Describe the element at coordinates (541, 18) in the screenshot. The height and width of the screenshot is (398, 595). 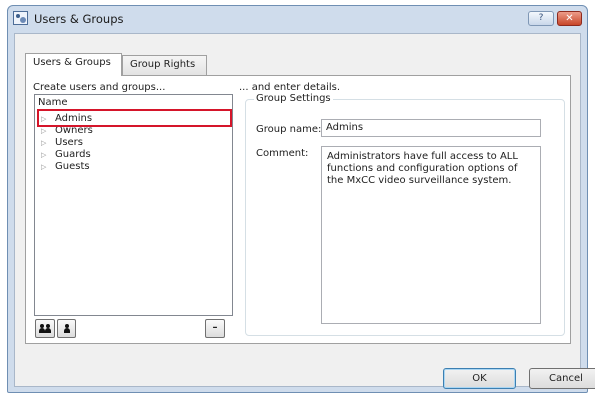
I see `help-button: ?` at that location.